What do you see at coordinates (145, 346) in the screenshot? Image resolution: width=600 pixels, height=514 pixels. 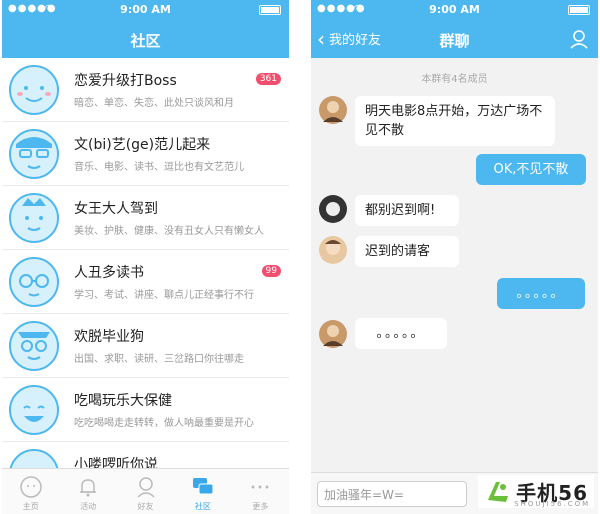 I see `list-item: 欢脱毕业狗 出国、求职、读研、三岔路口你往哪走` at bounding box center [145, 346].